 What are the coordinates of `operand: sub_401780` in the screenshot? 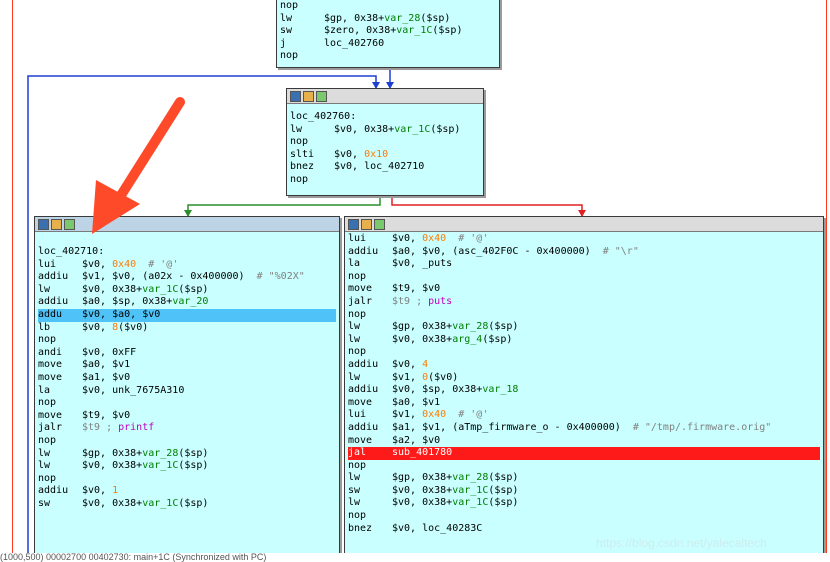 It's located at (422, 453).